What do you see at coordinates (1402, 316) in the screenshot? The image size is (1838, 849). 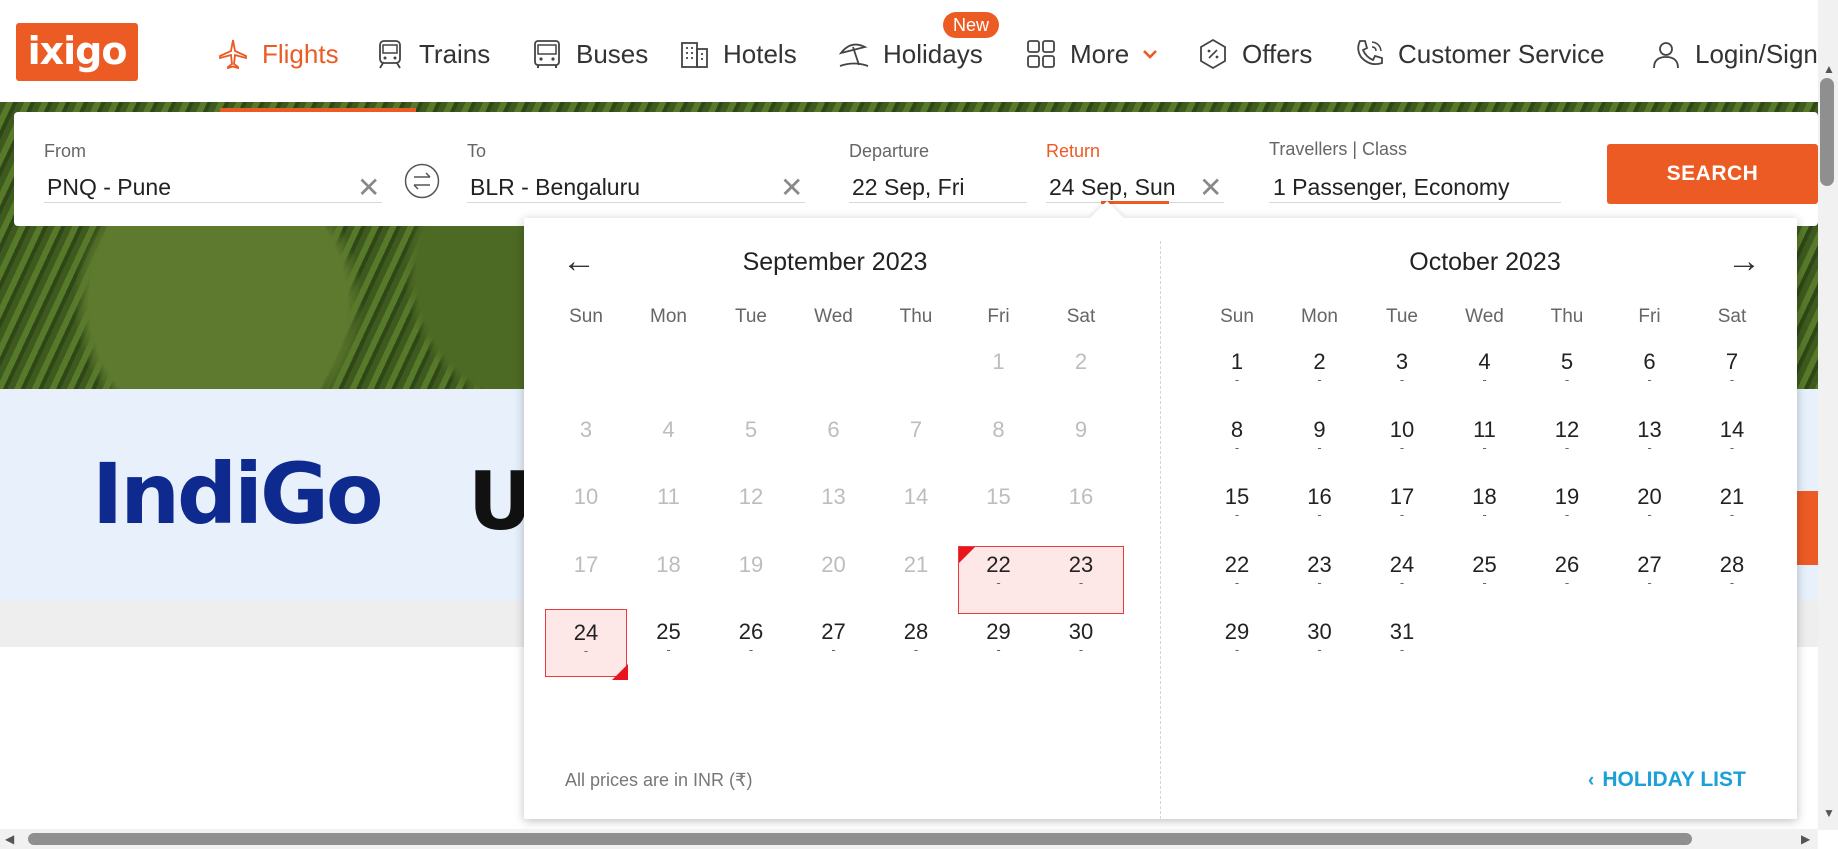 I see `weekday-header: Tue` at bounding box center [1402, 316].